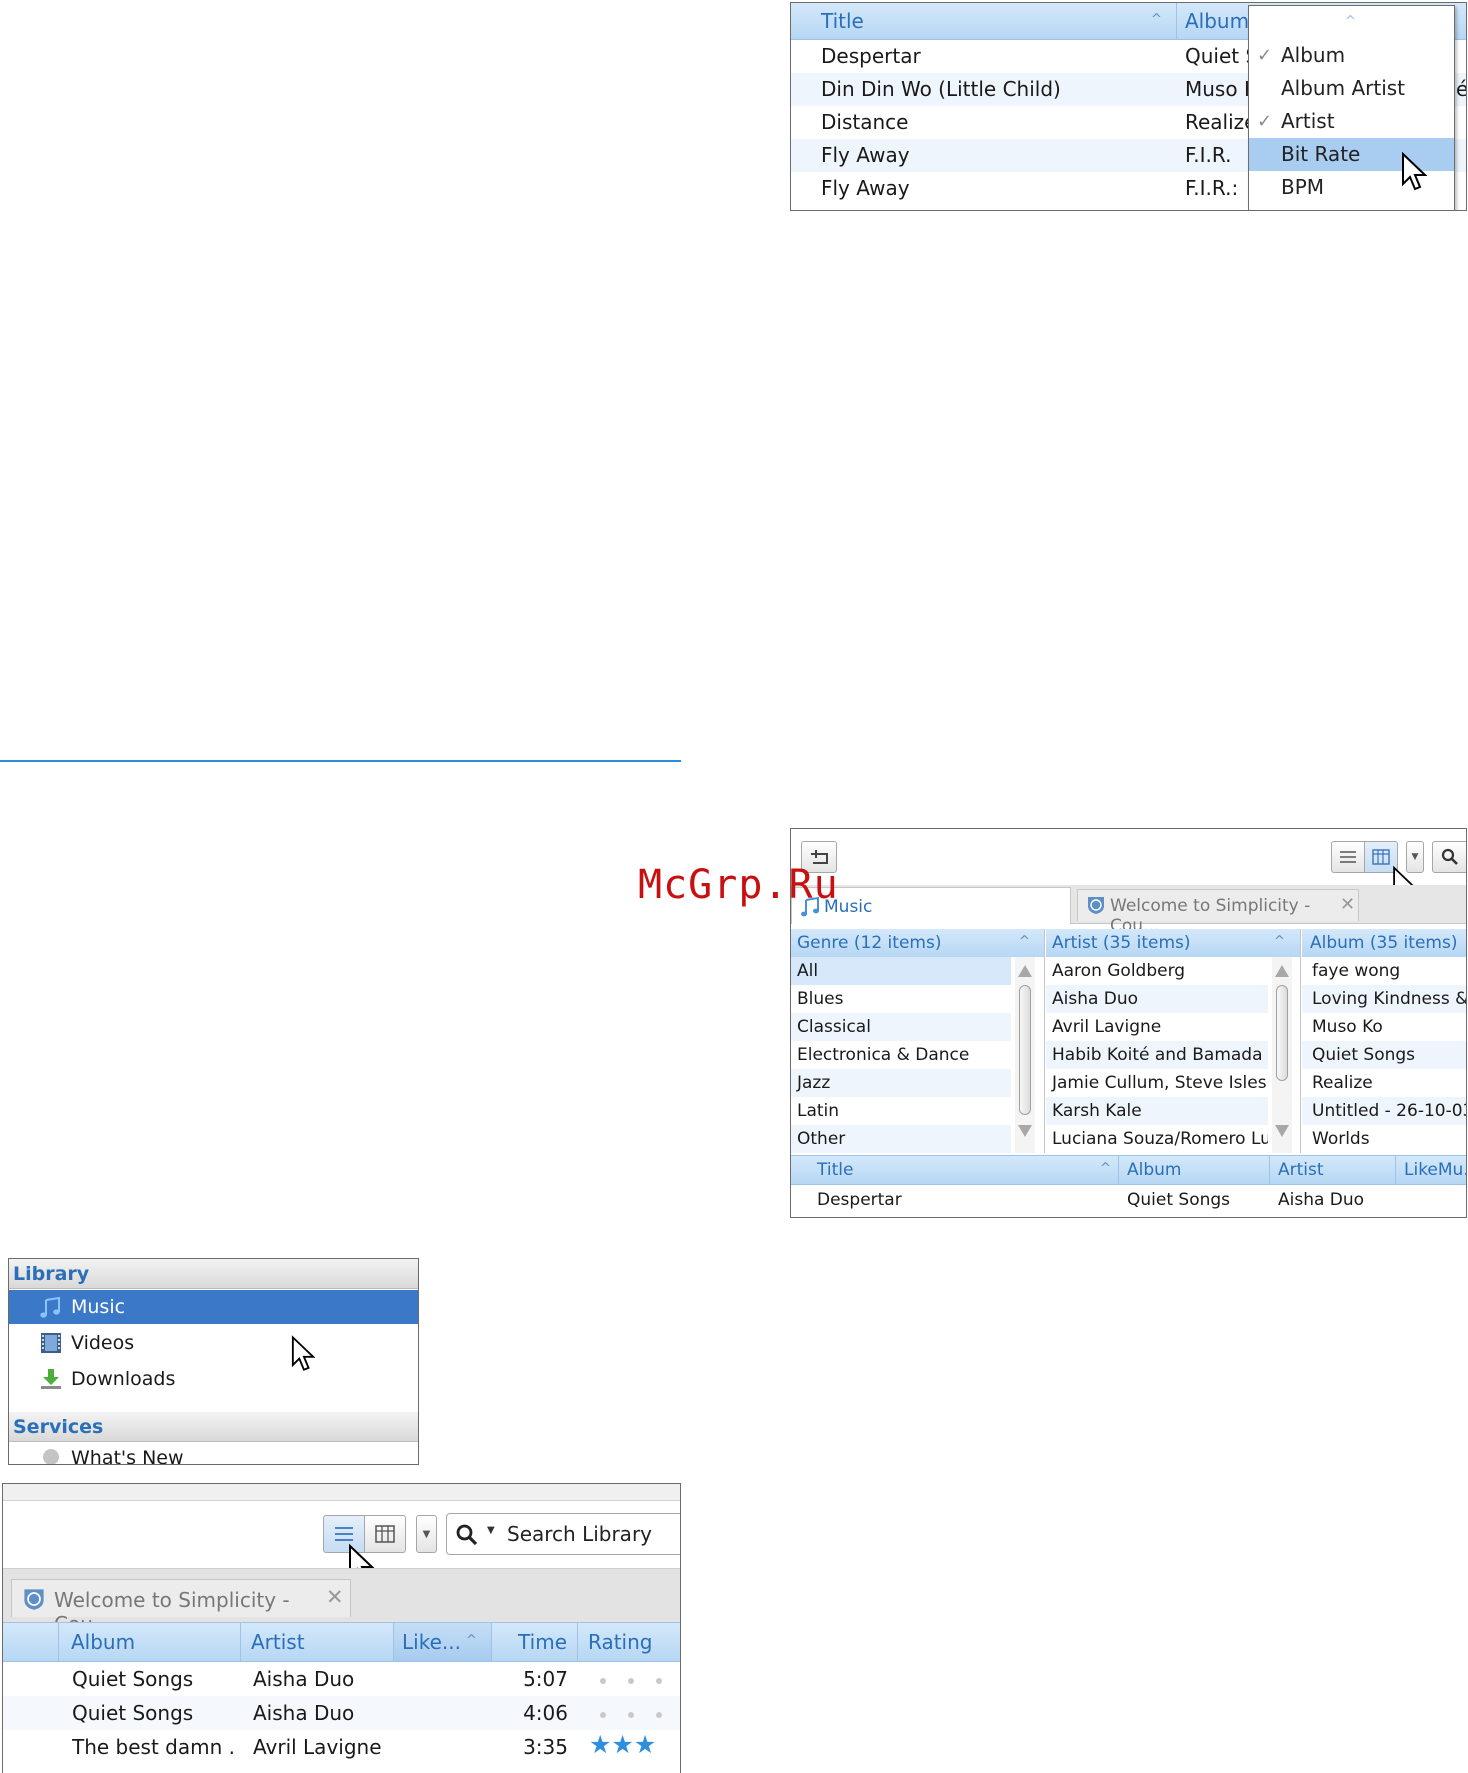  I want to click on column-header-blank, so click(31, 1642).